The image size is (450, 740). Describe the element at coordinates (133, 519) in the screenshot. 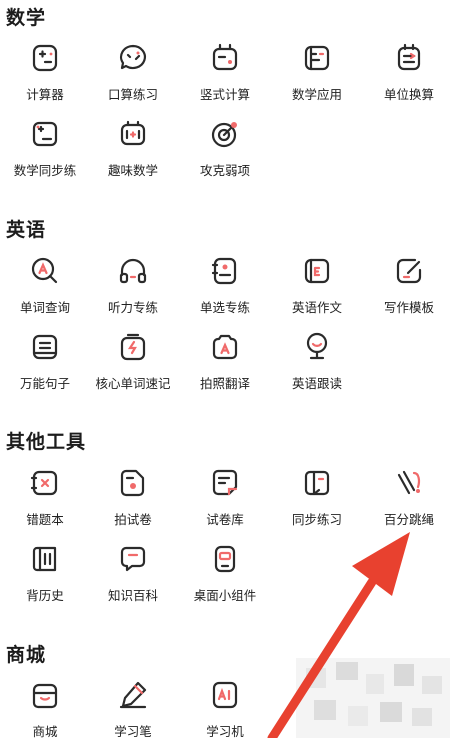

I see `tool-scan-paper-label: 拍试卷` at that location.